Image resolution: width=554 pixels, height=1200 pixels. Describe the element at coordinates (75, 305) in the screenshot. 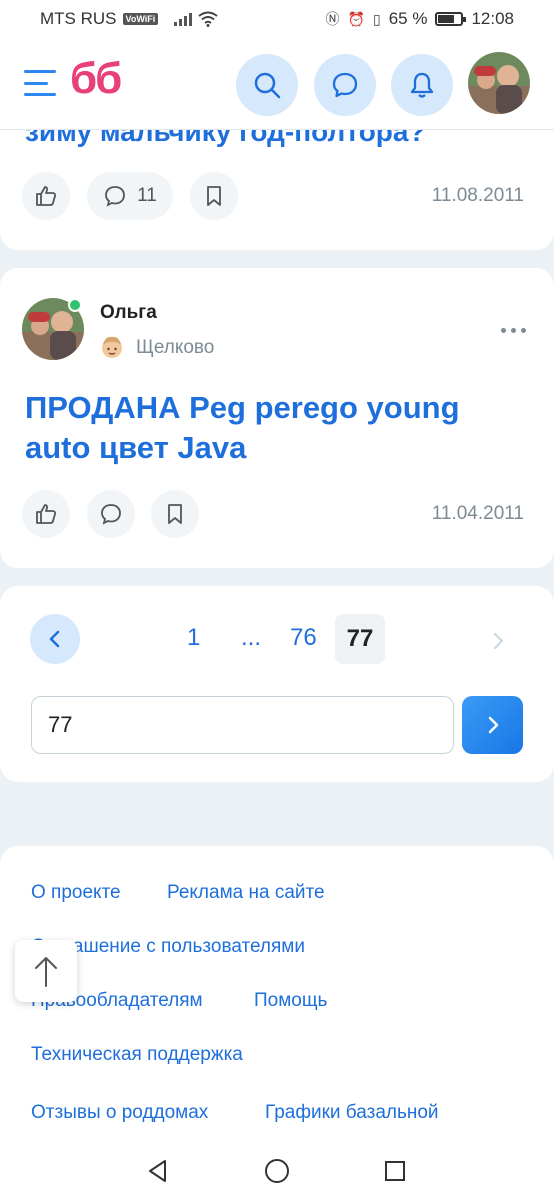

I see `online-indicator` at that location.